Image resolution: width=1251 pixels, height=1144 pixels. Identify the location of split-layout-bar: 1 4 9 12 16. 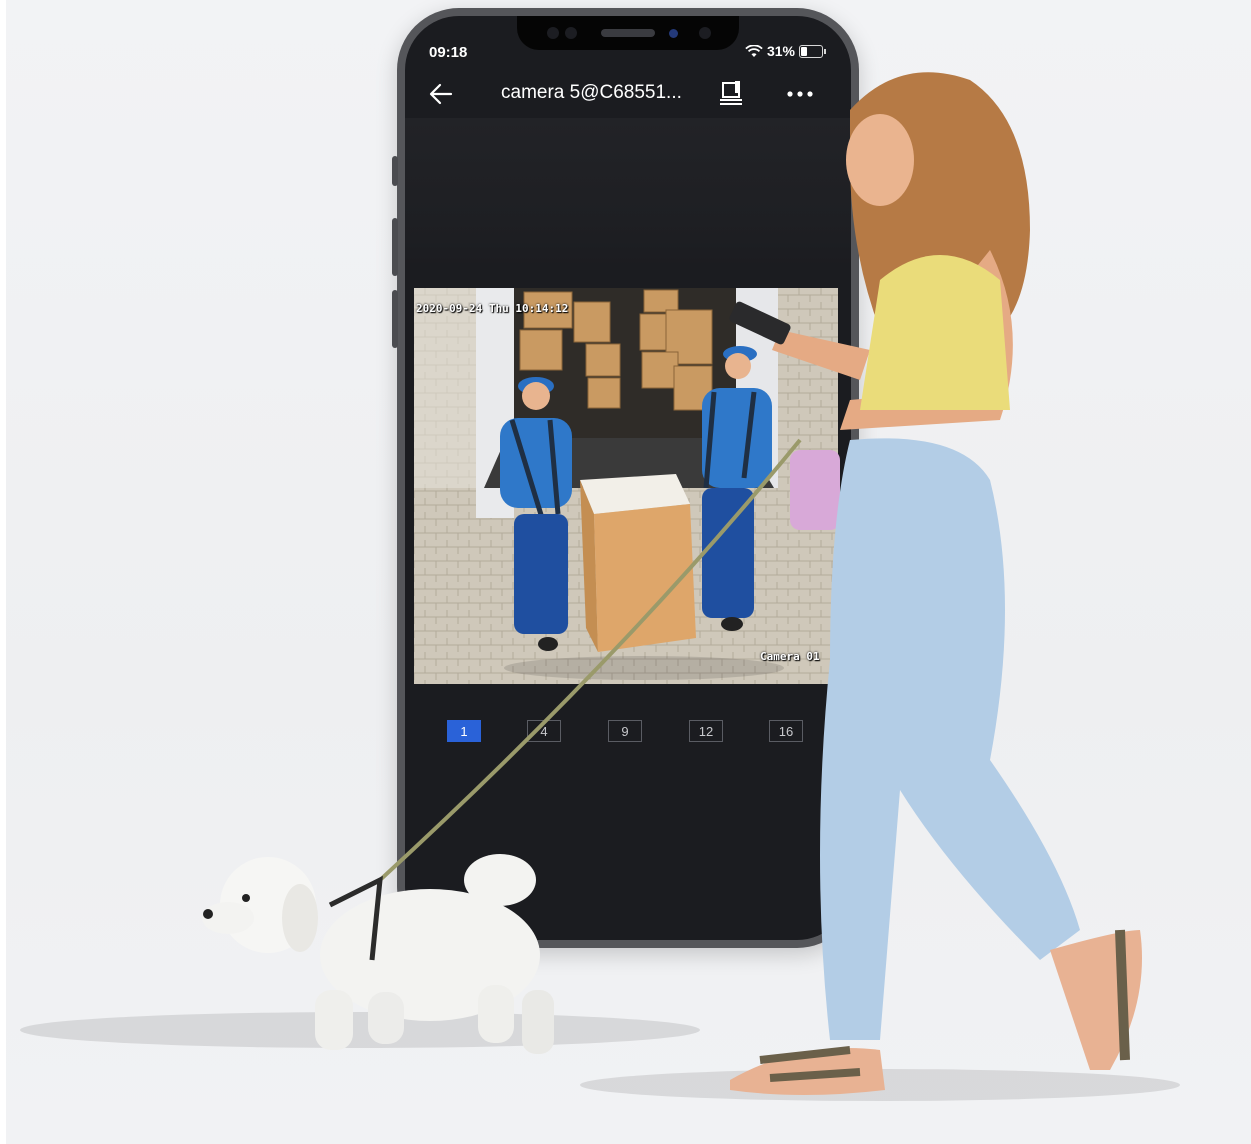
(628, 731).